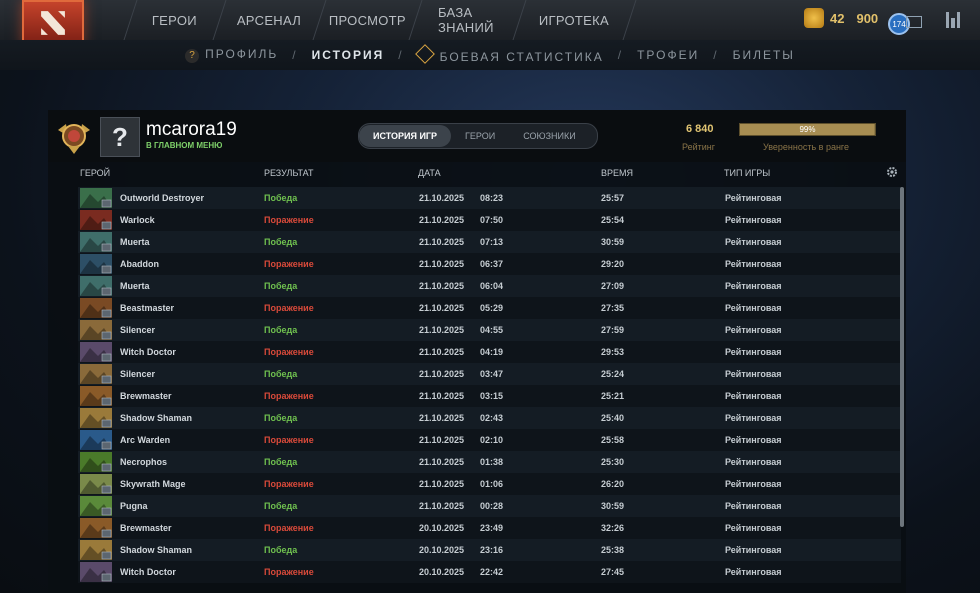 The image size is (980, 593). I want to click on match-duration: 26:20, so click(613, 484).